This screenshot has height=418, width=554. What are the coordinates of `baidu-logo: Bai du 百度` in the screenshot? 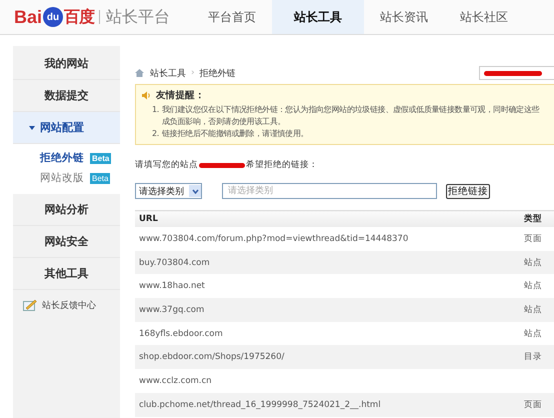 It's located at (54, 17).